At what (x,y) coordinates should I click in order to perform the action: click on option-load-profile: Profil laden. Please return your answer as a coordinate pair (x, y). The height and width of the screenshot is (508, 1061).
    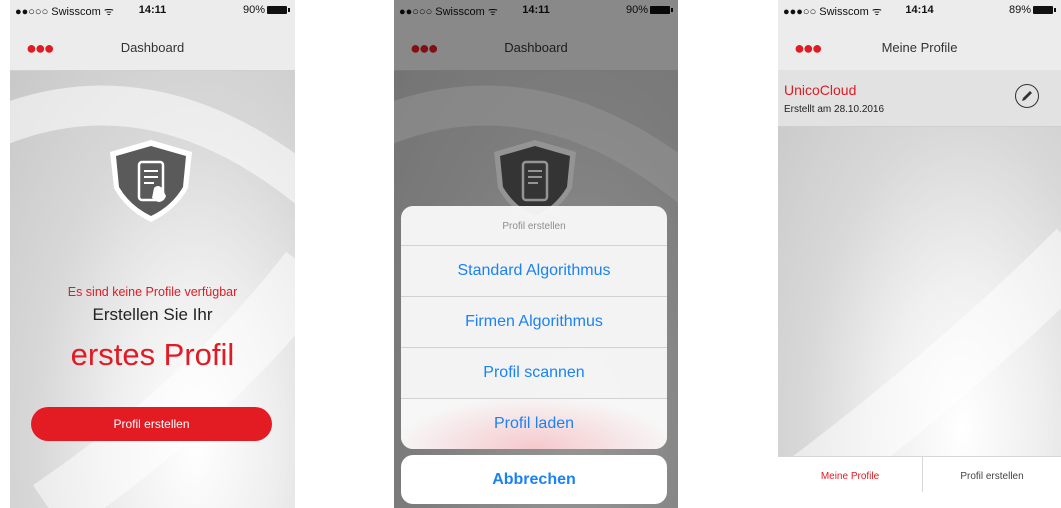
    Looking at the image, I should click on (534, 424).